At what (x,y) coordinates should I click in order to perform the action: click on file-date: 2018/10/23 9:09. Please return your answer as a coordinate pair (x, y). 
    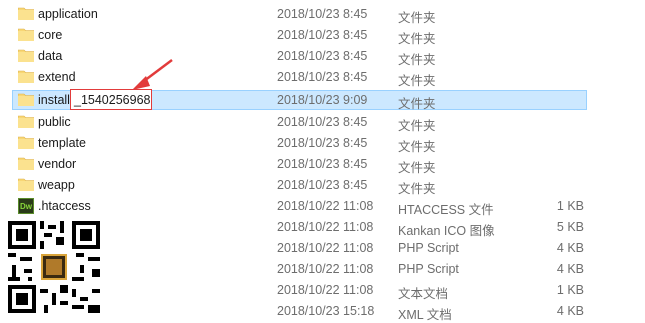
    Looking at the image, I should click on (322, 100).